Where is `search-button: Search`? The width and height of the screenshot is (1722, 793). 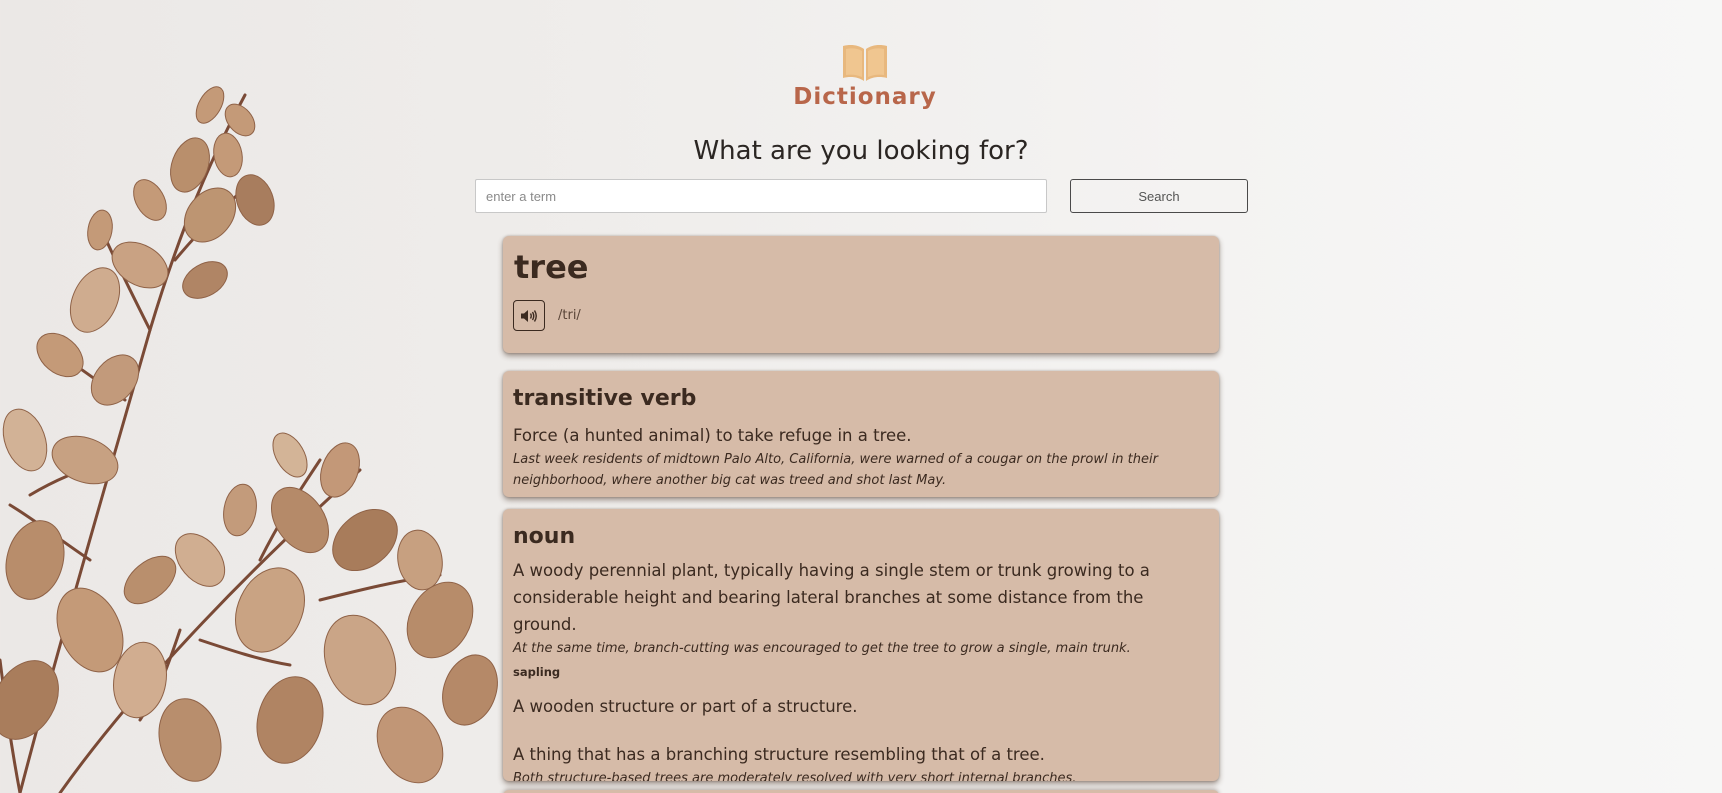
search-button: Search is located at coordinates (1159, 196).